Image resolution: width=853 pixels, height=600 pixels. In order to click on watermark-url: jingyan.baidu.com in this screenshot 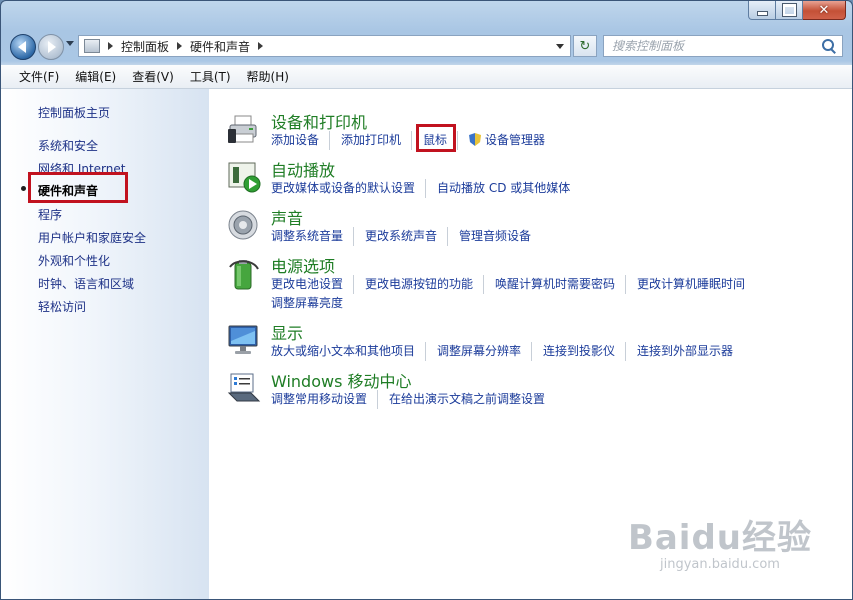, I will do `click(719, 564)`.